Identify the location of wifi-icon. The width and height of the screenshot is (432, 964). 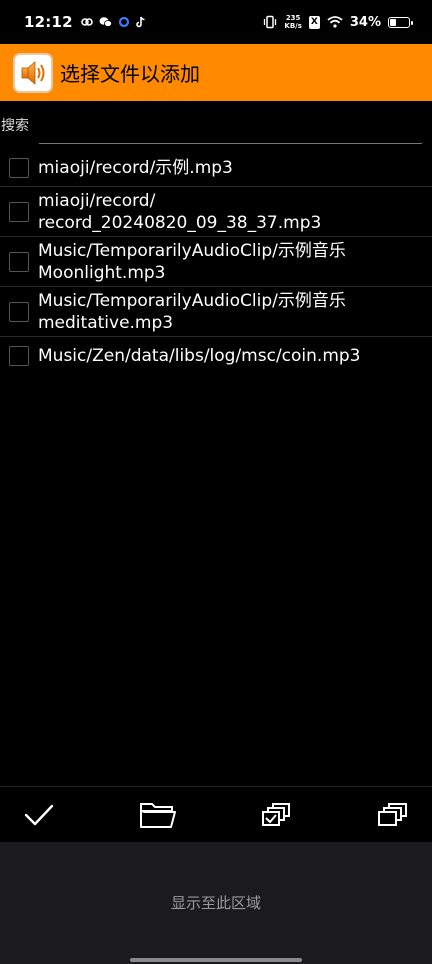
(335, 22).